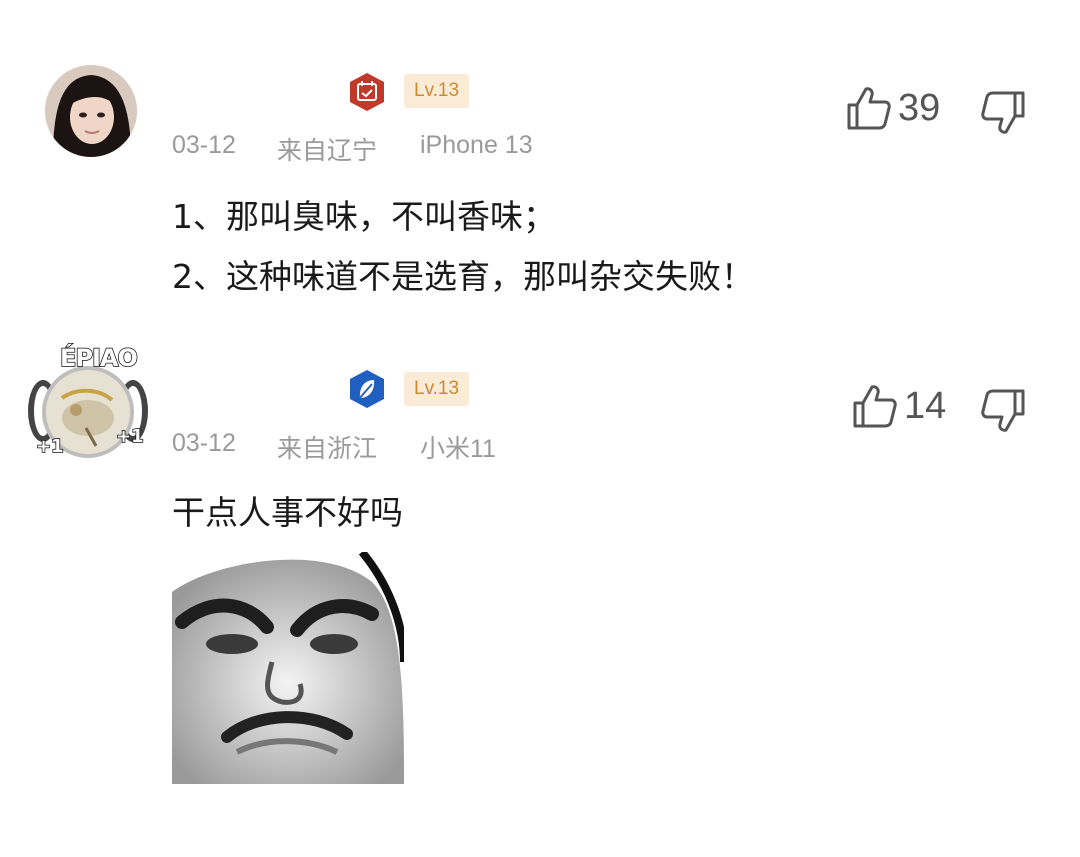 Image resolution: width=1080 pixels, height=857 pixels. Describe the element at coordinates (327, 449) in the screenshot. I see `comment-location: 来自浙江` at that location.